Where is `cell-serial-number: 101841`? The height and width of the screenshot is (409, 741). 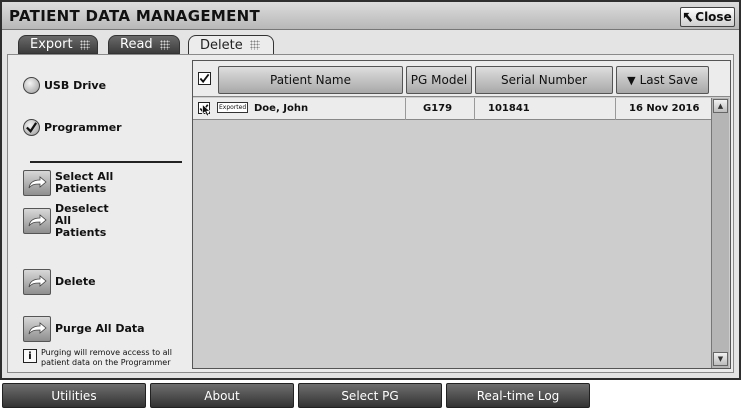
cell-serial-number: 101841 is located at coordinates (509, 108).